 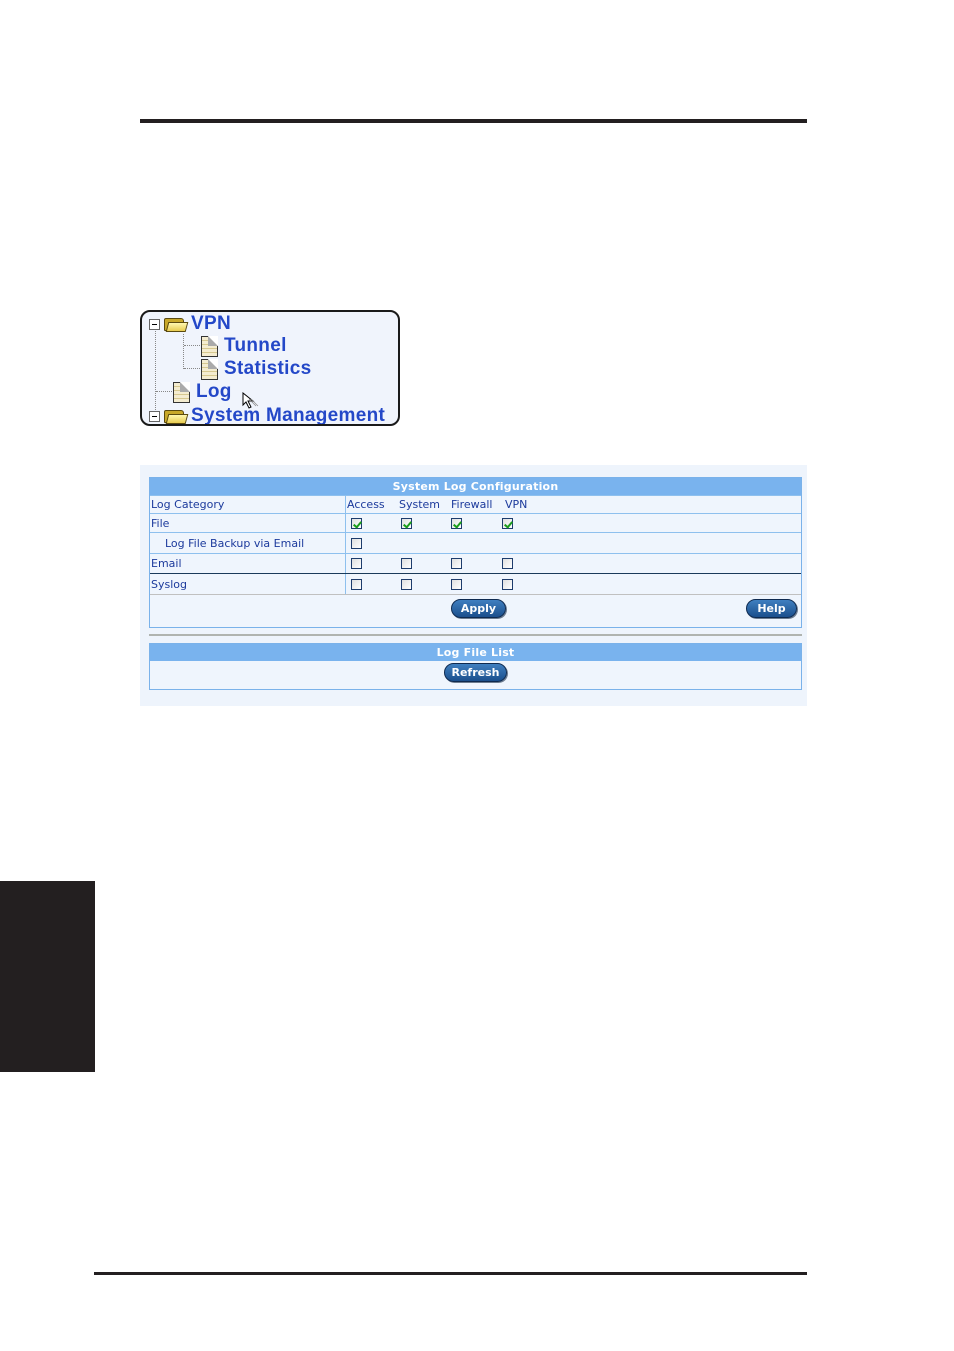 I want to click on tree-item-label: Statistics, so click(x=268, y=368).